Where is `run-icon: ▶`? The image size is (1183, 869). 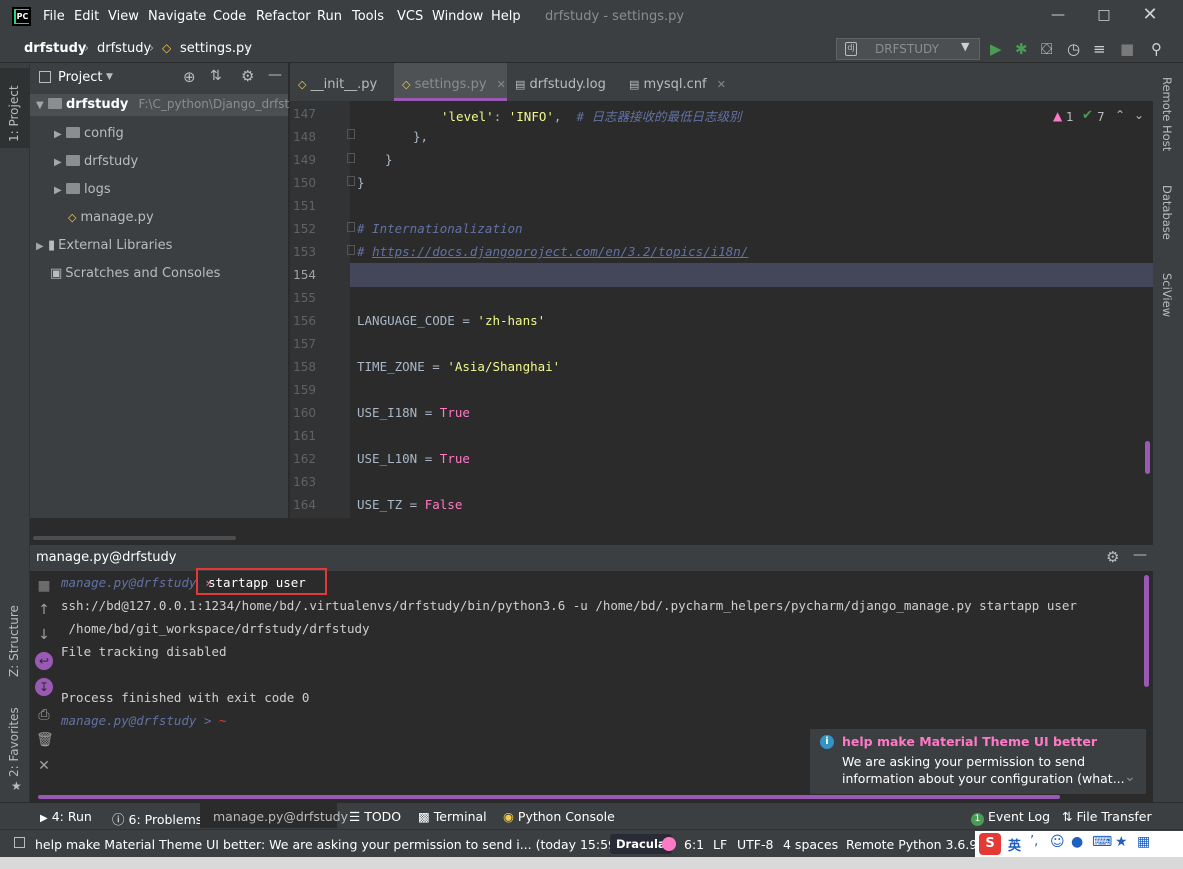
run-icon: ▶ is located at coordinates (996, 49).